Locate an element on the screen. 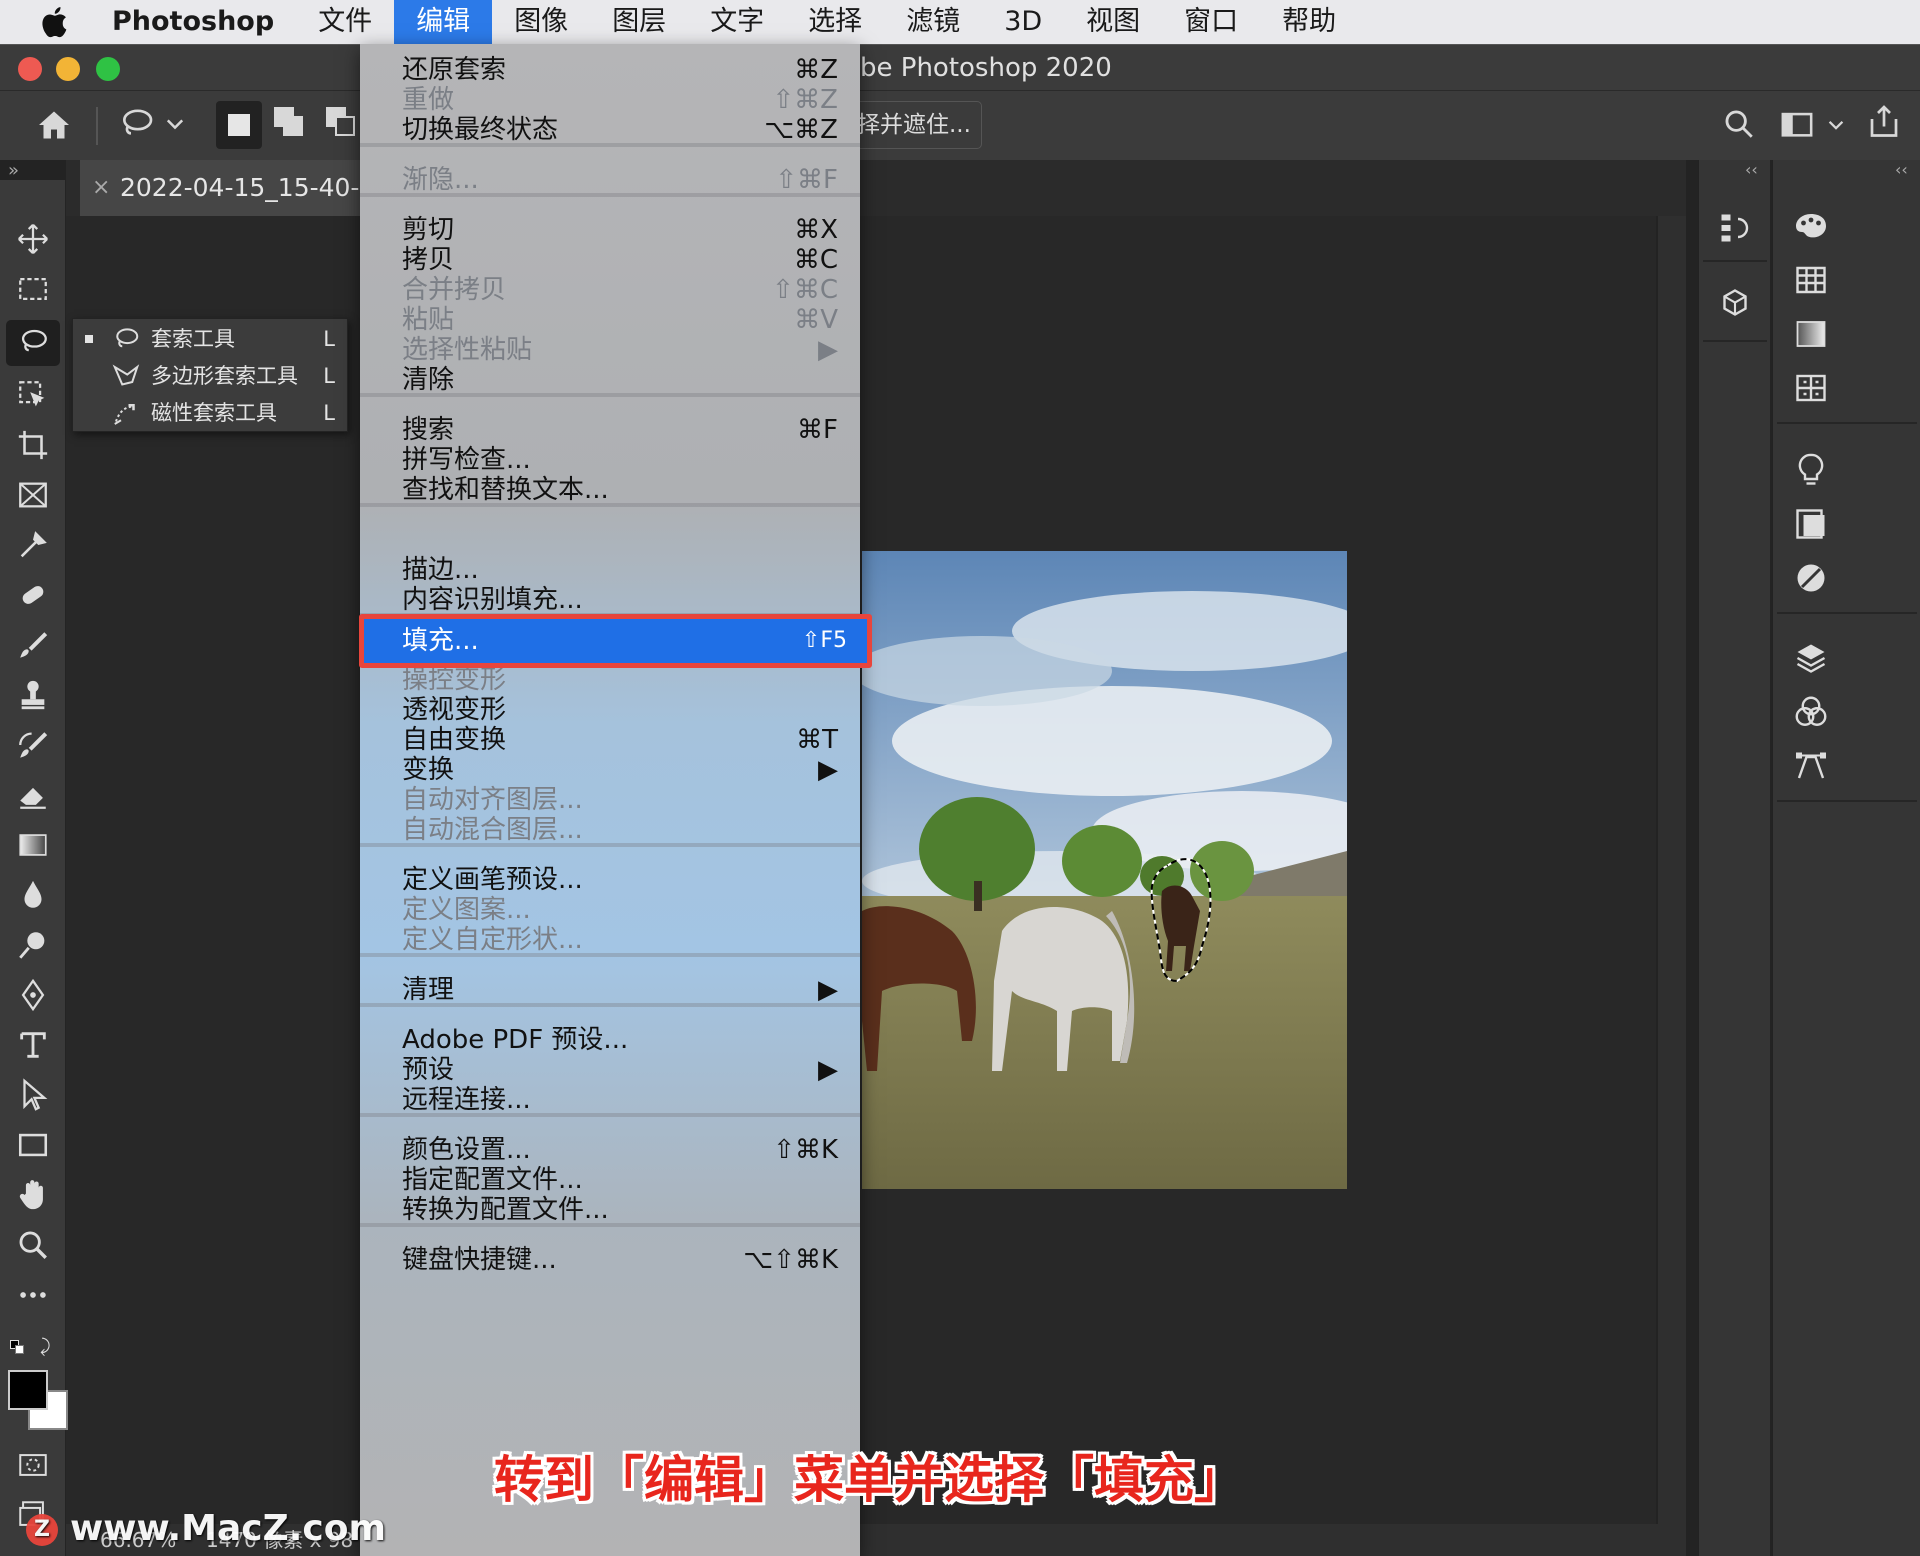 The width and height of the screenshot is (1920, 1556). menu-view: 视图 is located at coordinates (1113, 22).